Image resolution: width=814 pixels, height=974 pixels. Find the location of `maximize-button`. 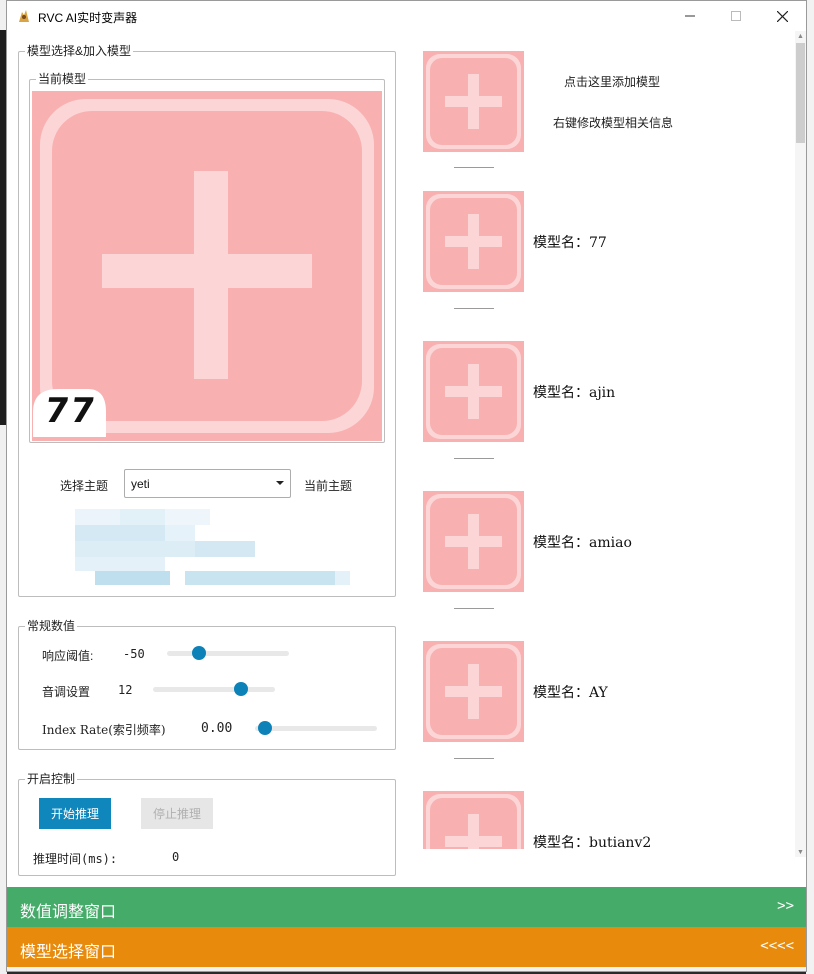

maximize-button is located at coordinates (736, 16).